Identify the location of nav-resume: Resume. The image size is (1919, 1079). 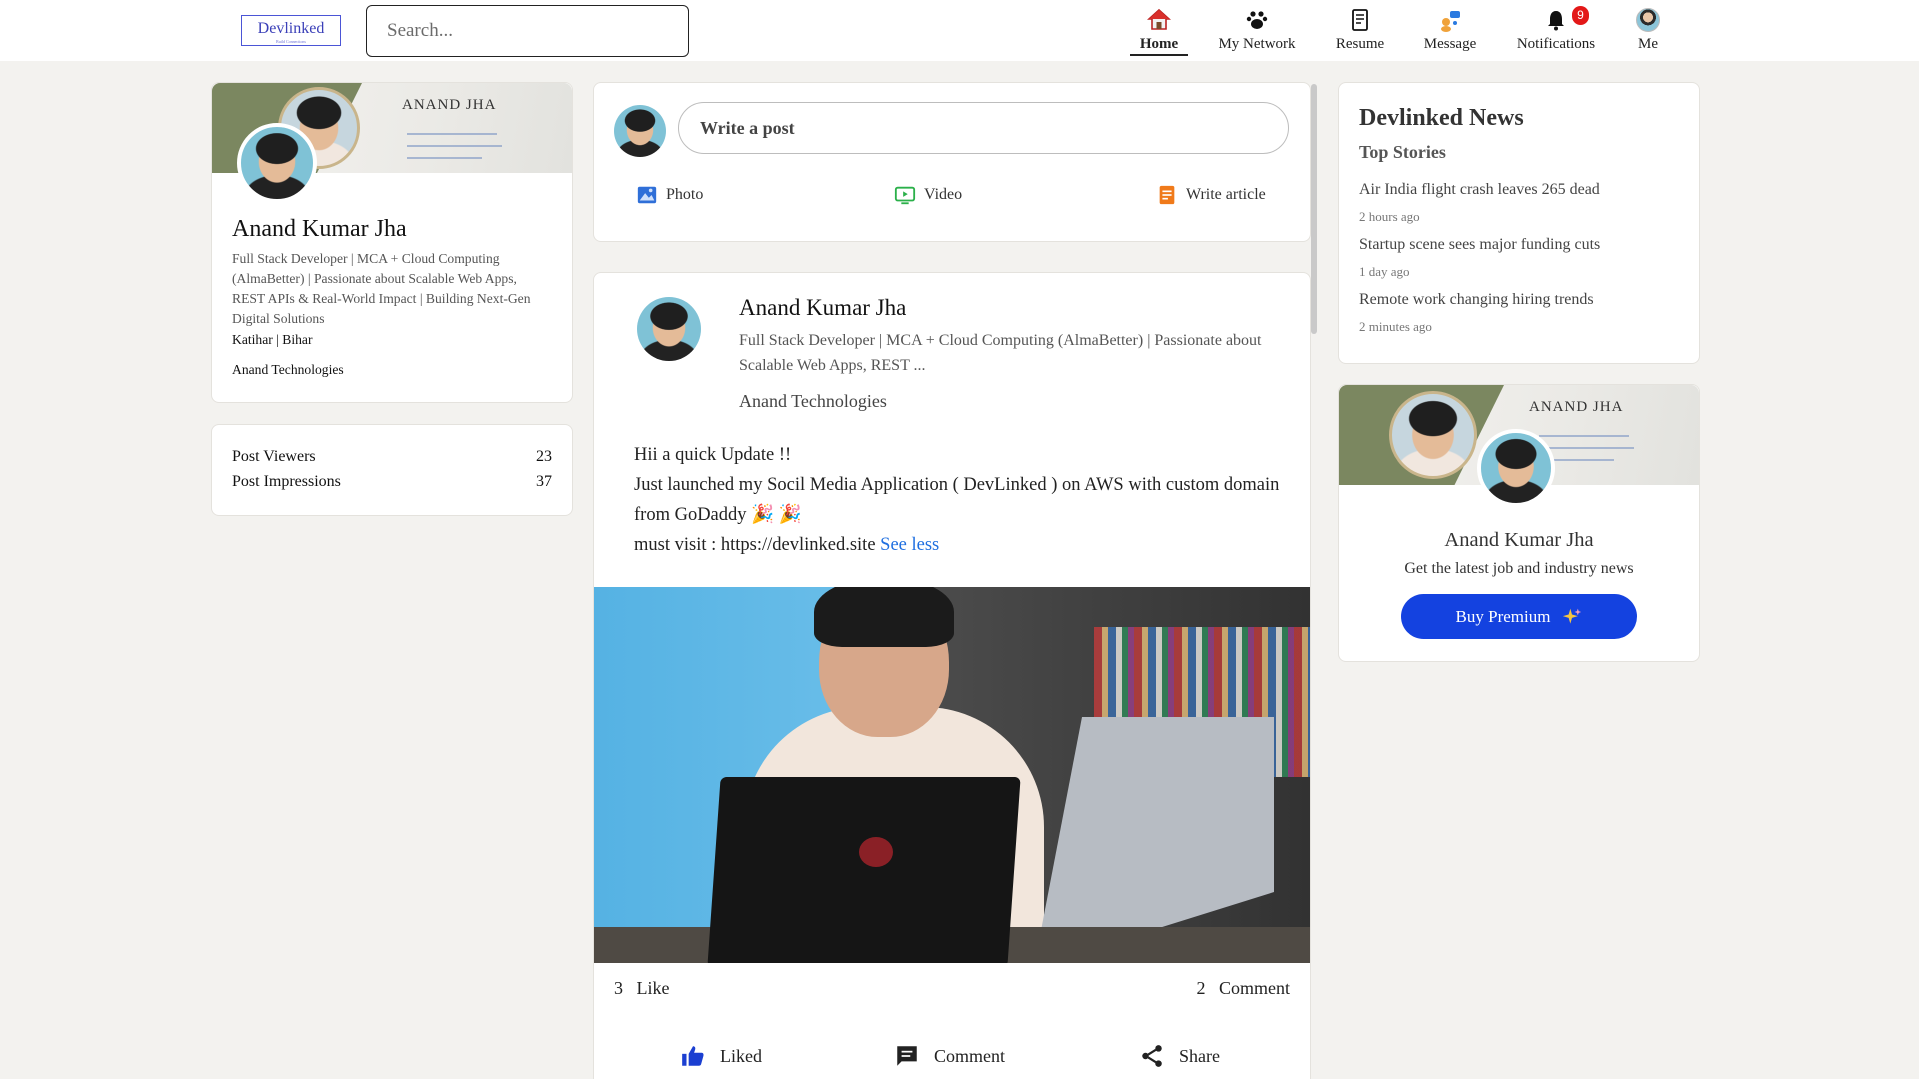
(1360, 31).